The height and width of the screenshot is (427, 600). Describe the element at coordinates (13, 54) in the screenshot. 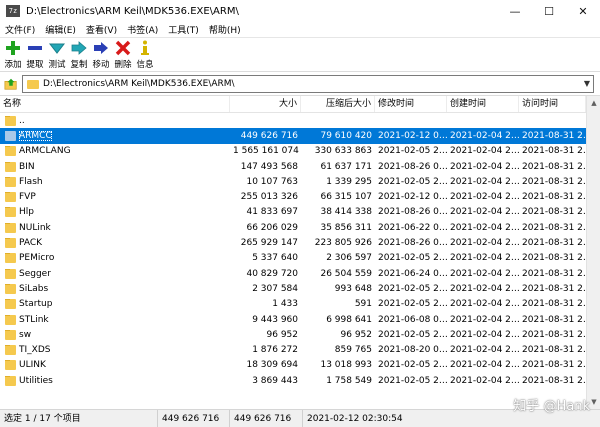

I see `add-button: 添加` at that location.